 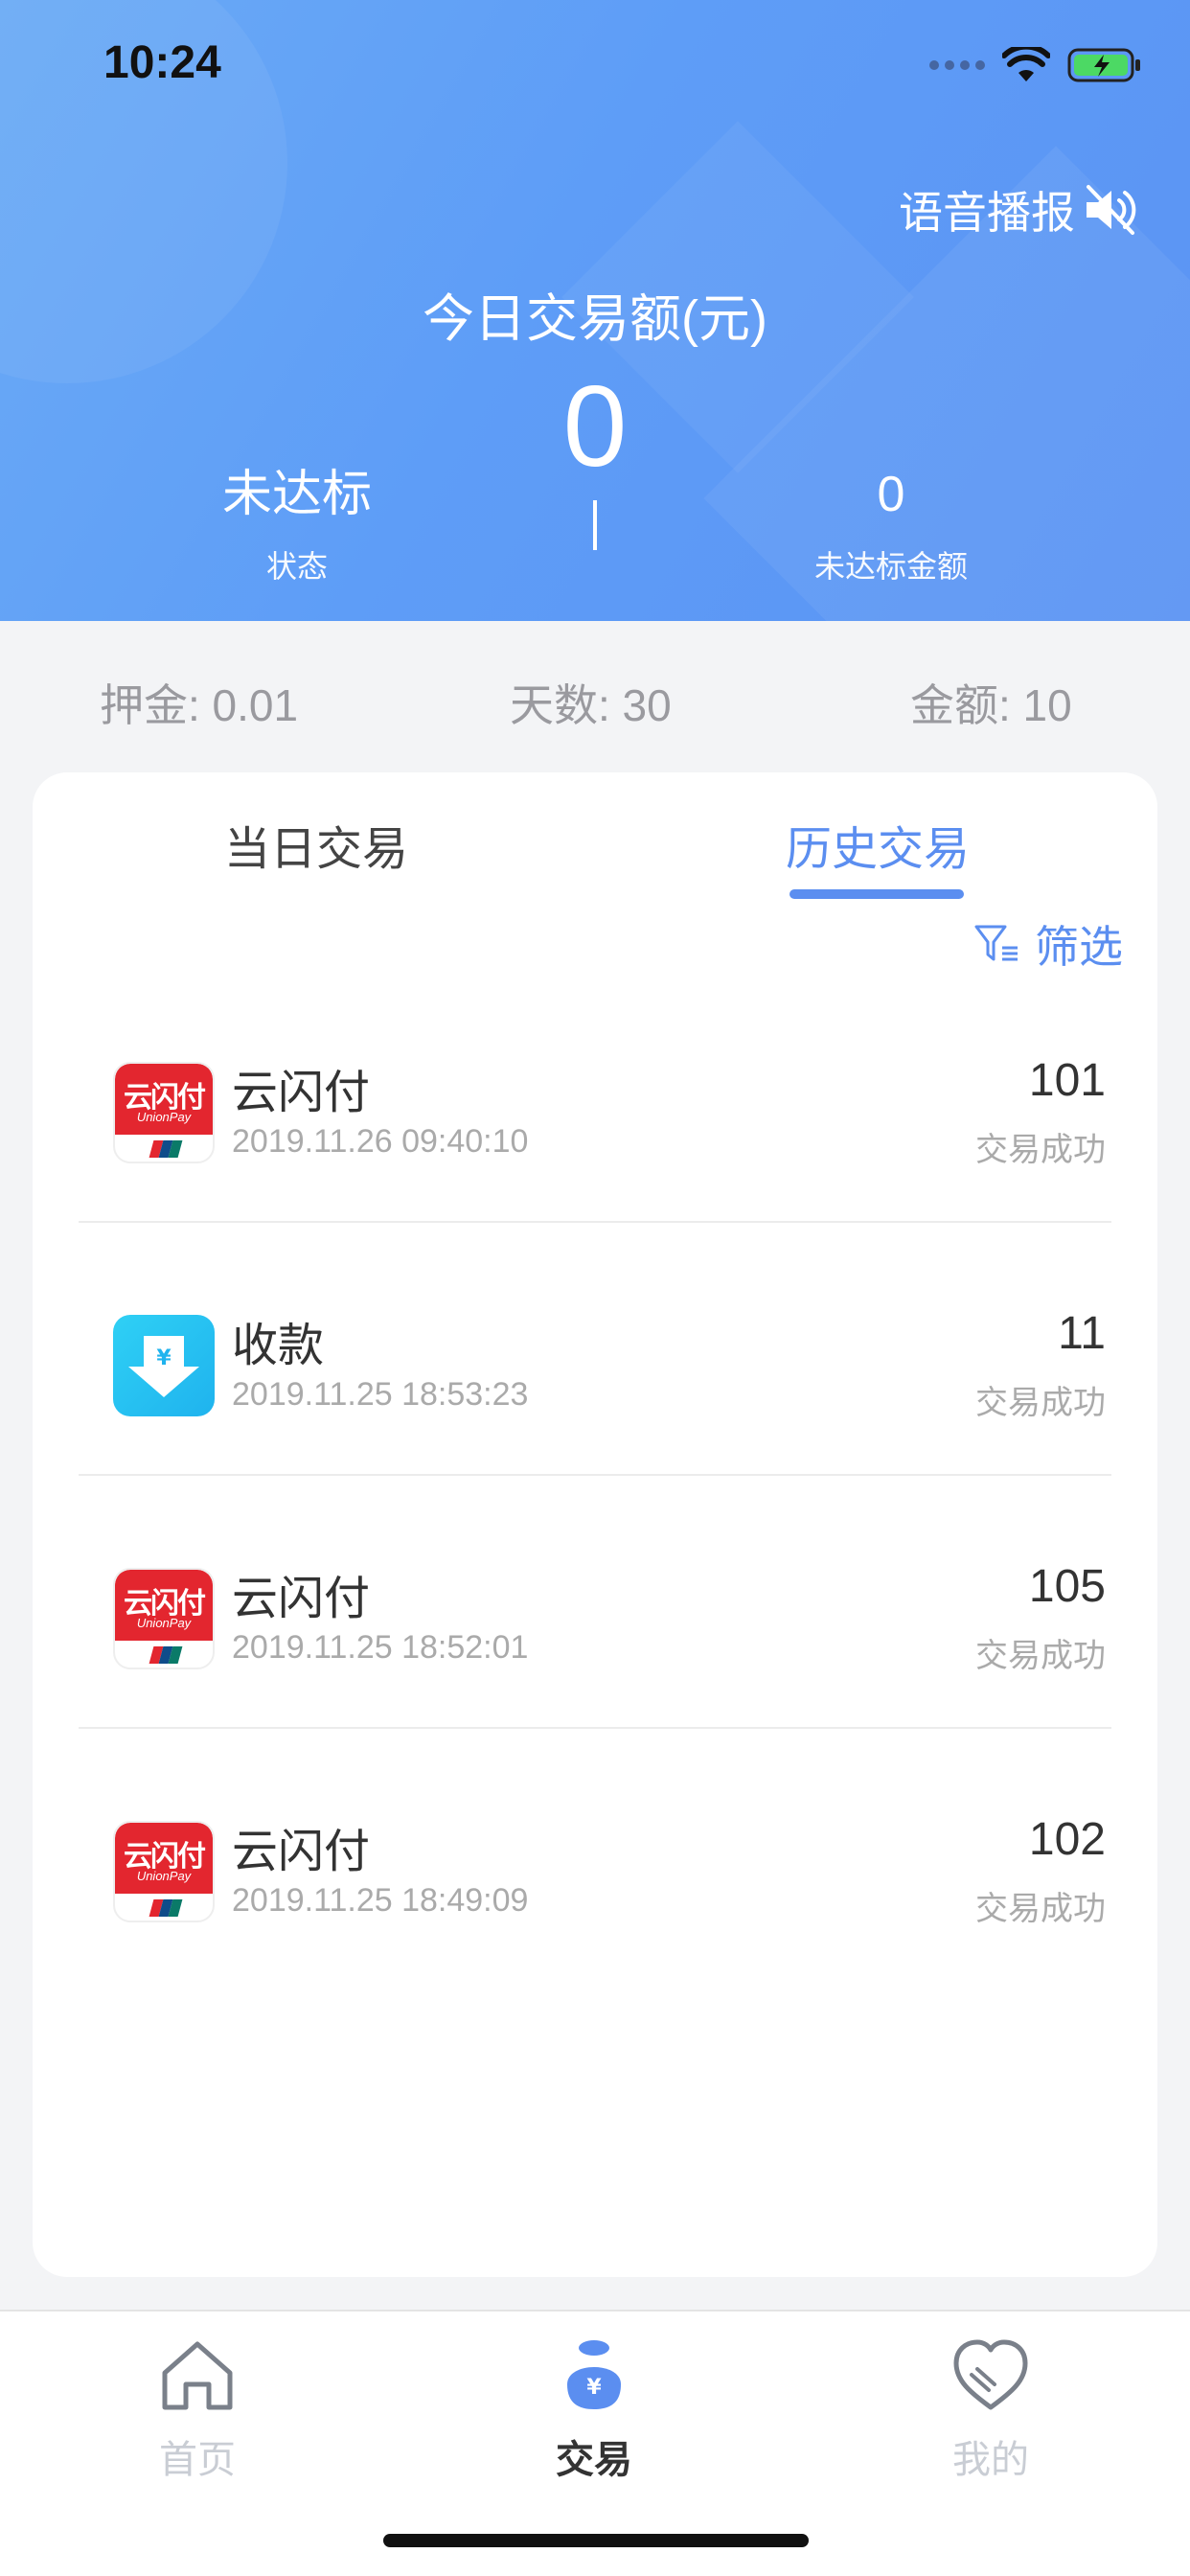 I want to click on filter-button: 筛选, so click(x=1048, y=944).